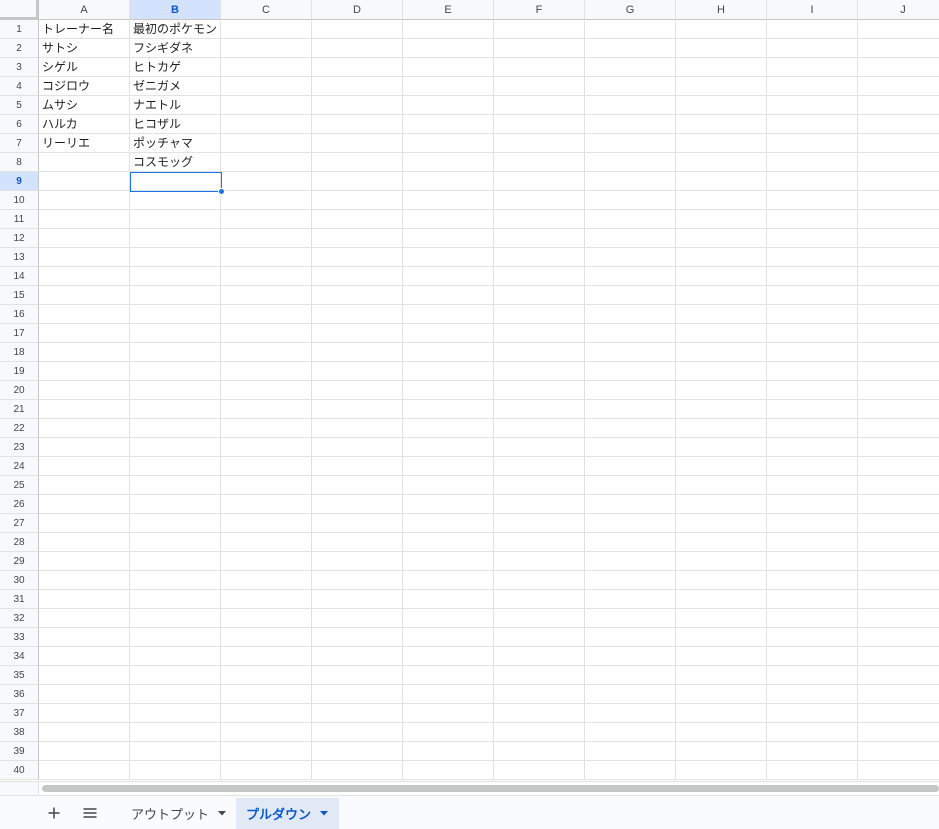  Describe the element at coordinates (357, 732) in the screenshot. I see `cell-D38` at that location.